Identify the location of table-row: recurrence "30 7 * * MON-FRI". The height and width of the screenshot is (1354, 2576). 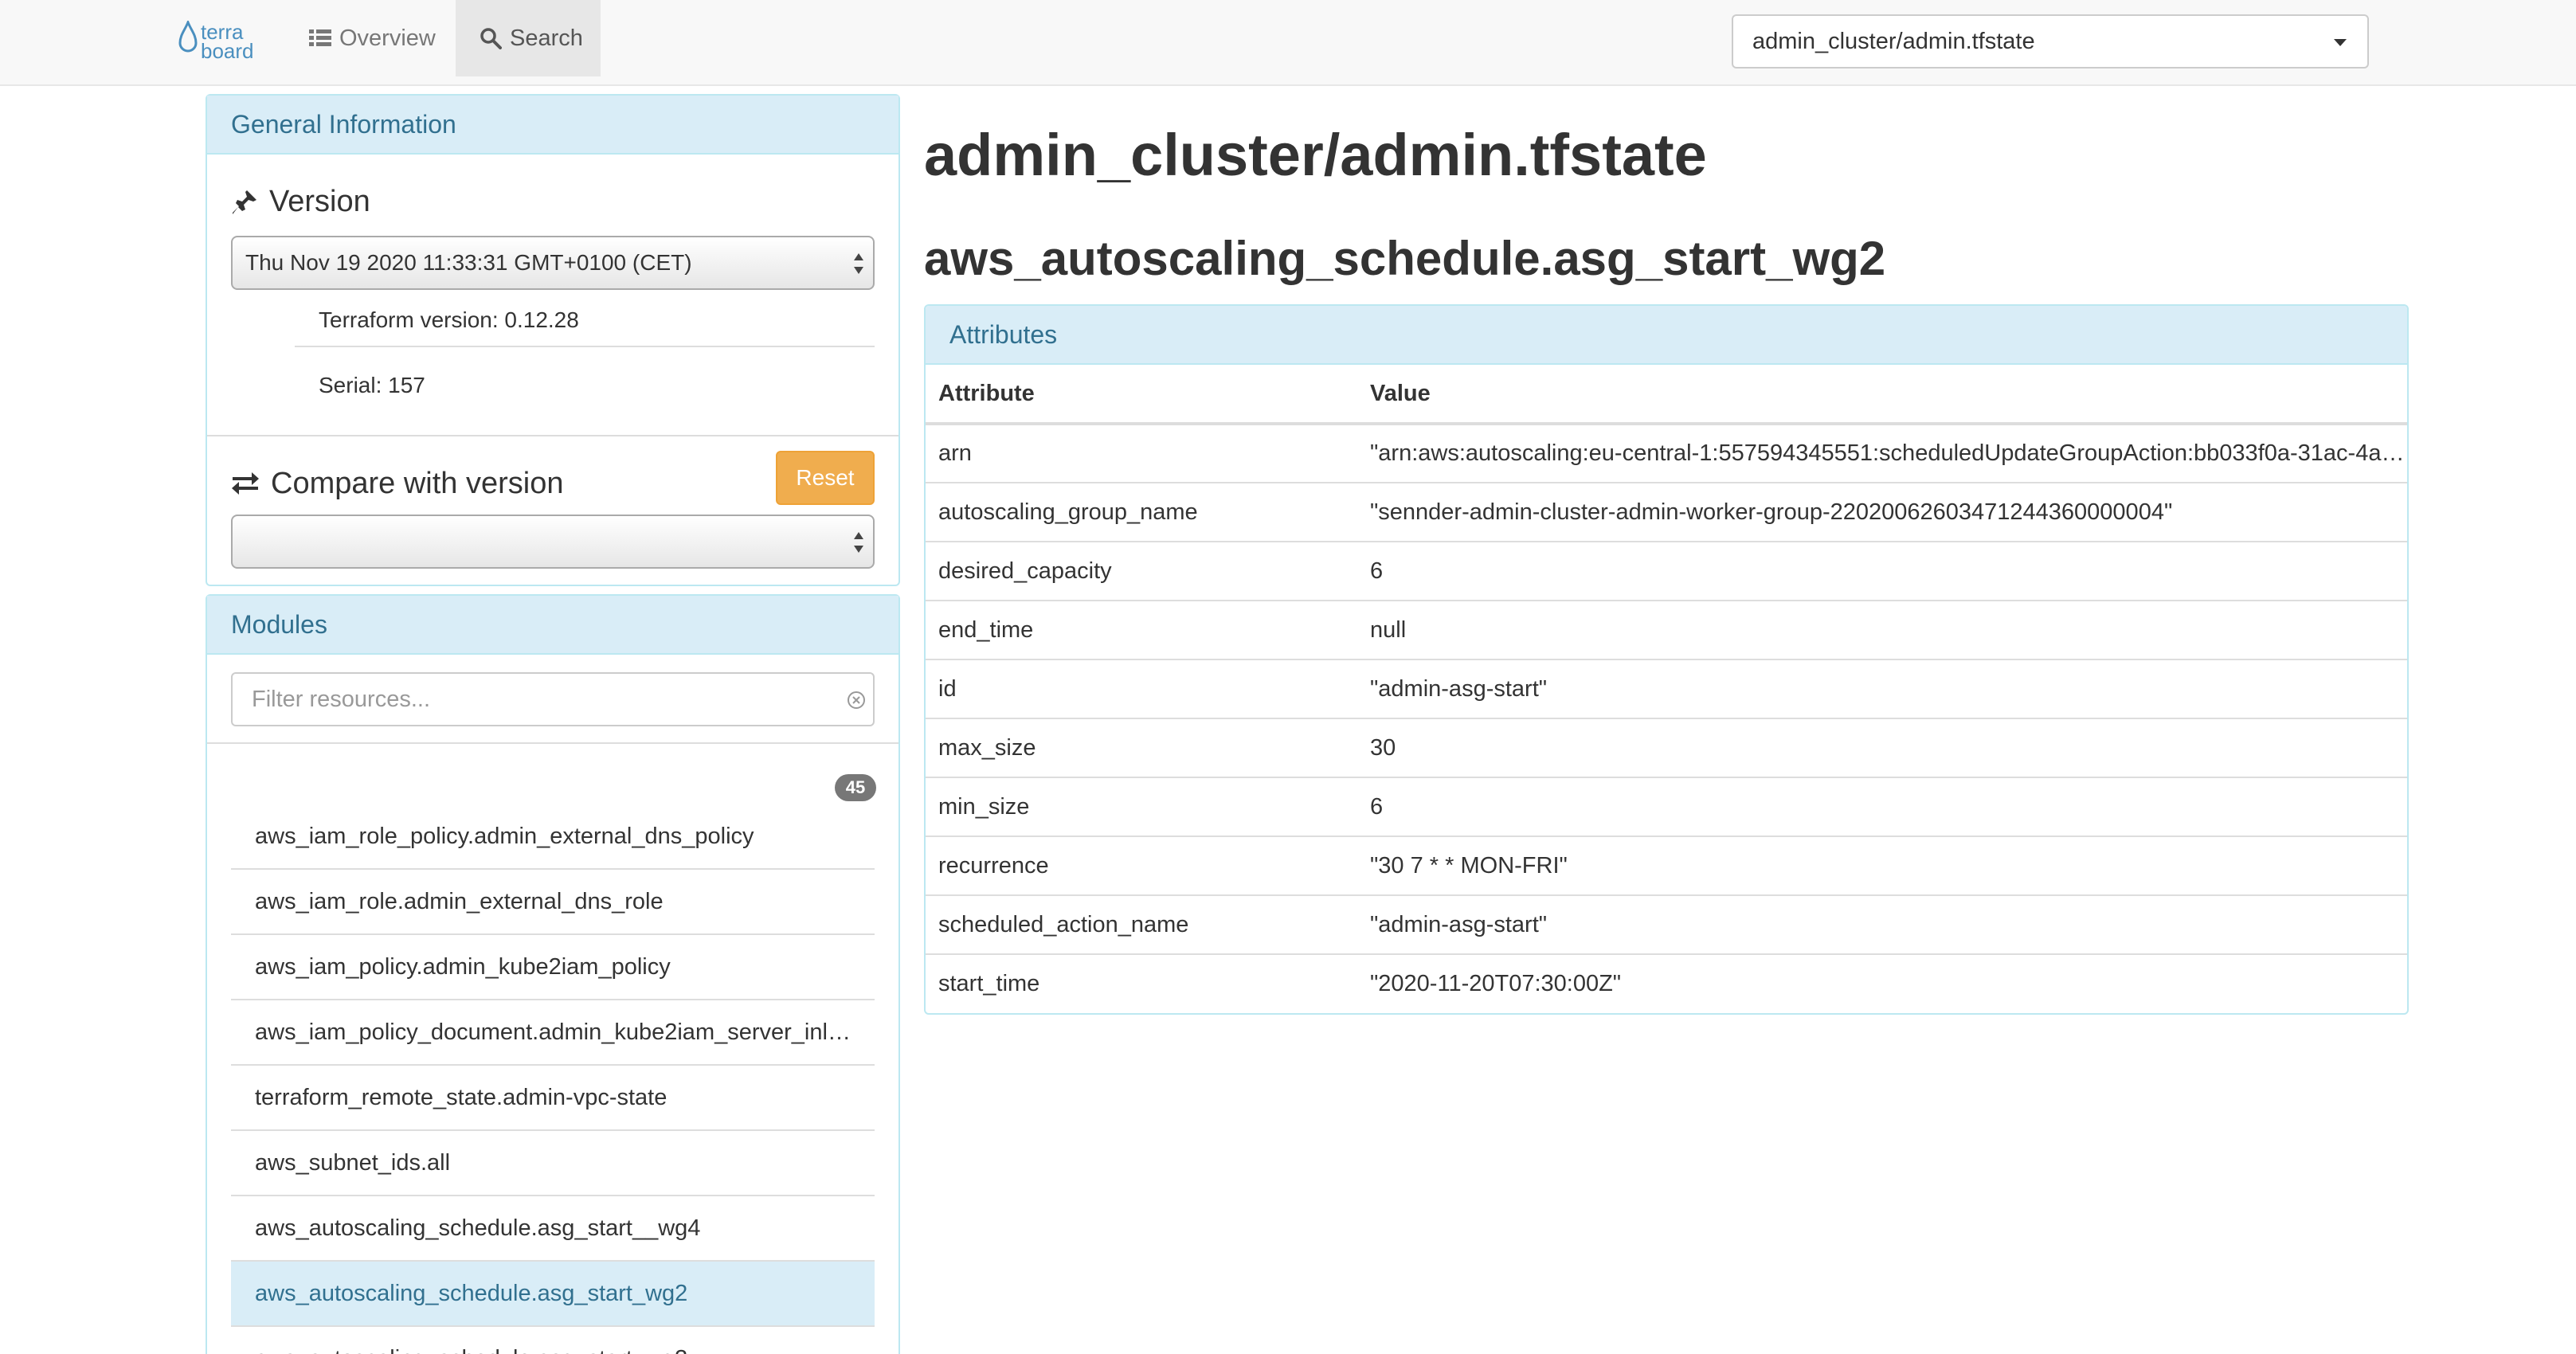
(1666, 865).